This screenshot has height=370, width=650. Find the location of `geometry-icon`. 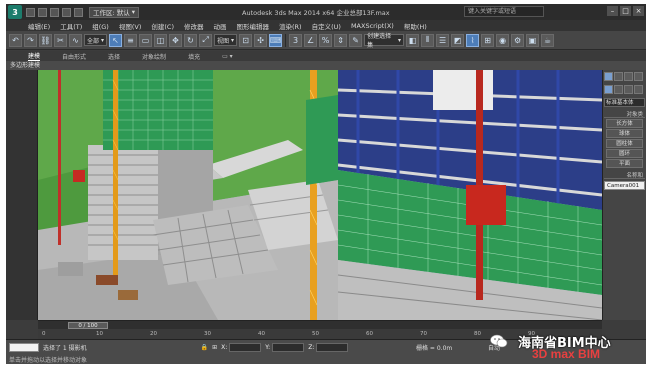

geometry-icon is located at coordinates (608, 89).